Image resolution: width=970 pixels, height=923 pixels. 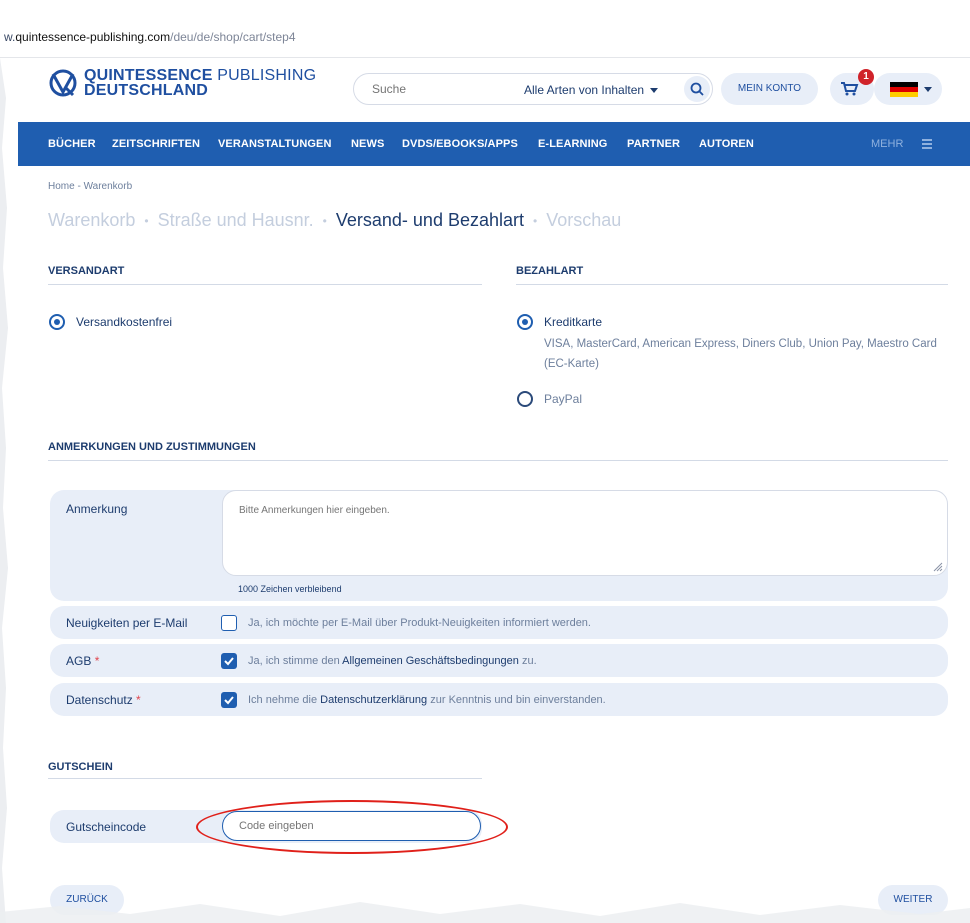 I want to click on logo-text: QUINTESSENCE PUBLISHING DEUTSCHLAND, so click(x=200, y=83).